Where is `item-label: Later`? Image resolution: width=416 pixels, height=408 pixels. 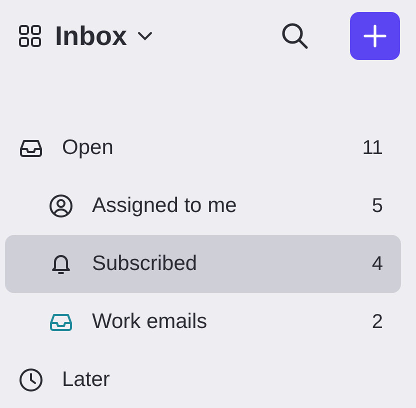
item-label: Later is located at coordinates (86, 380).